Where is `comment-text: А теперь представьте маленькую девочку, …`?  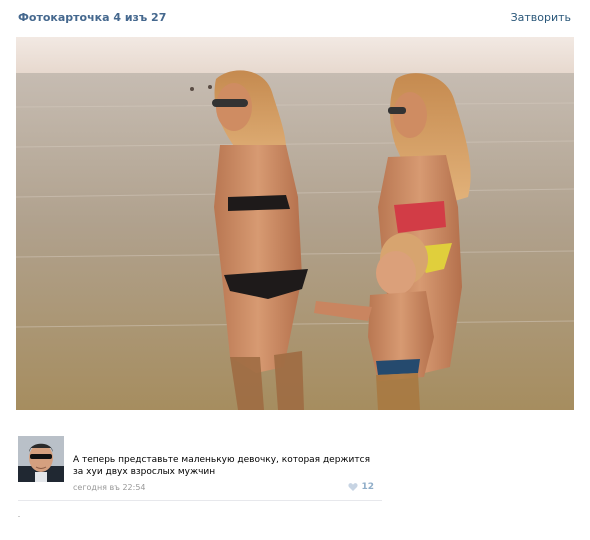 comment-text: А теперь представьте маленькую девочку, … is located at coordinates (221, 466).